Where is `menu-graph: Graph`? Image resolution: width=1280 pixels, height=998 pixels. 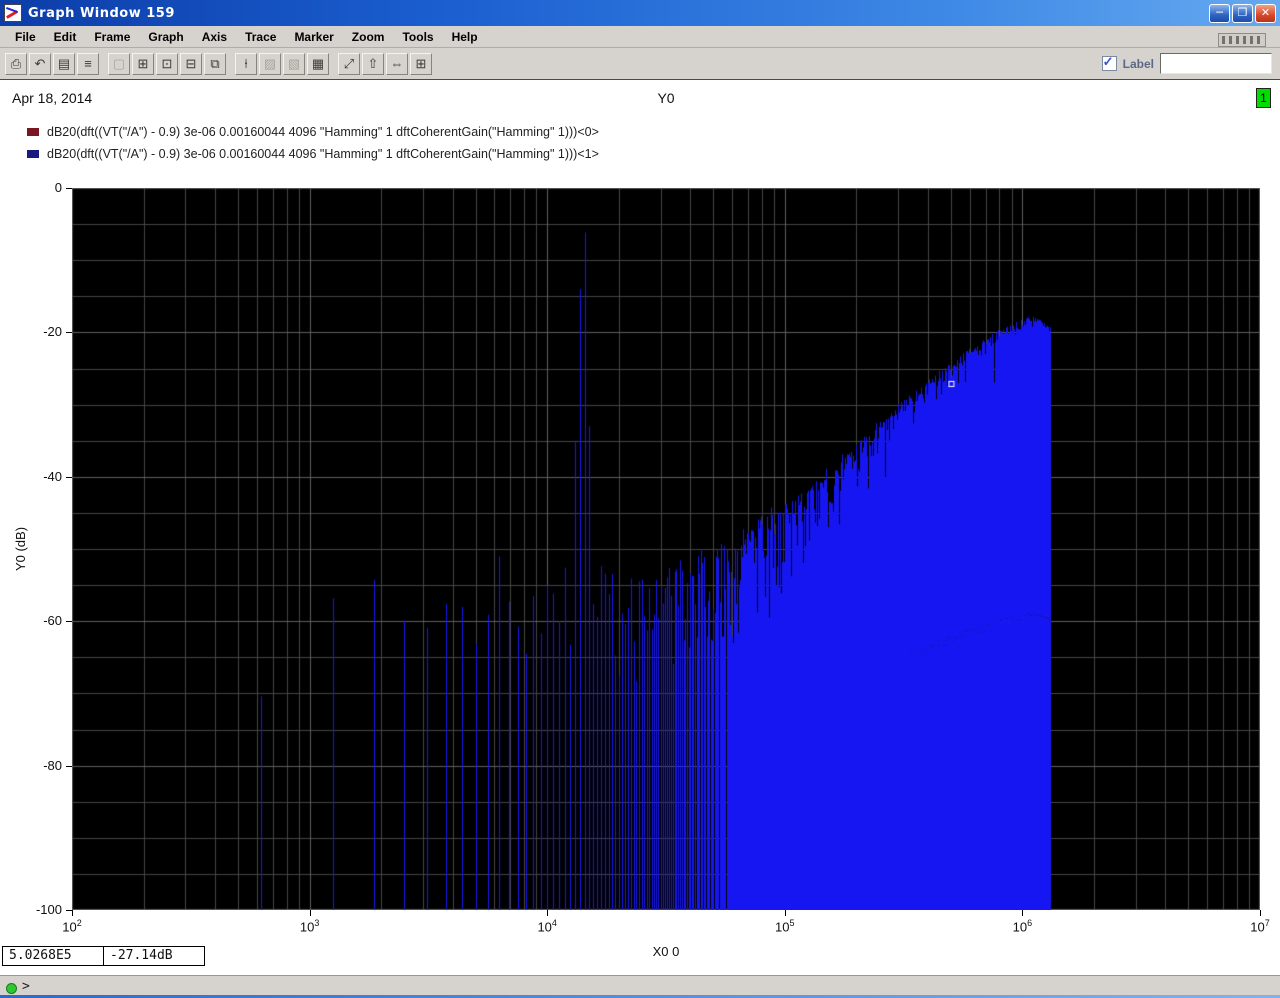
menu-graph: Graph is located at coordinates (165, 37).